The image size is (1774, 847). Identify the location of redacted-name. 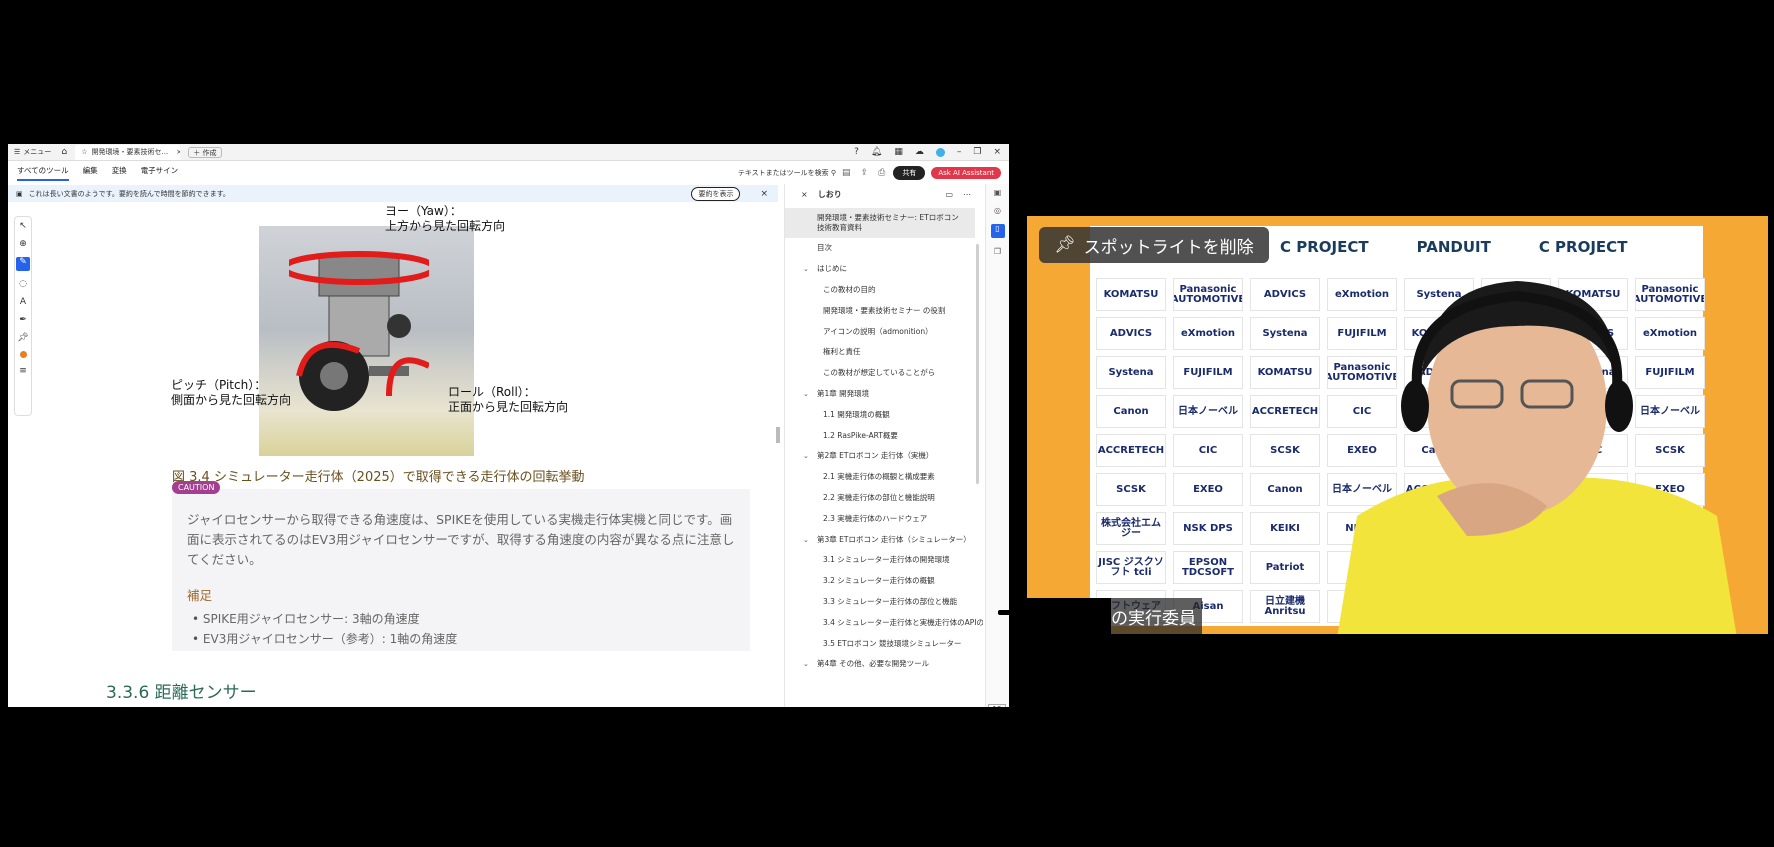
(1069, 616).